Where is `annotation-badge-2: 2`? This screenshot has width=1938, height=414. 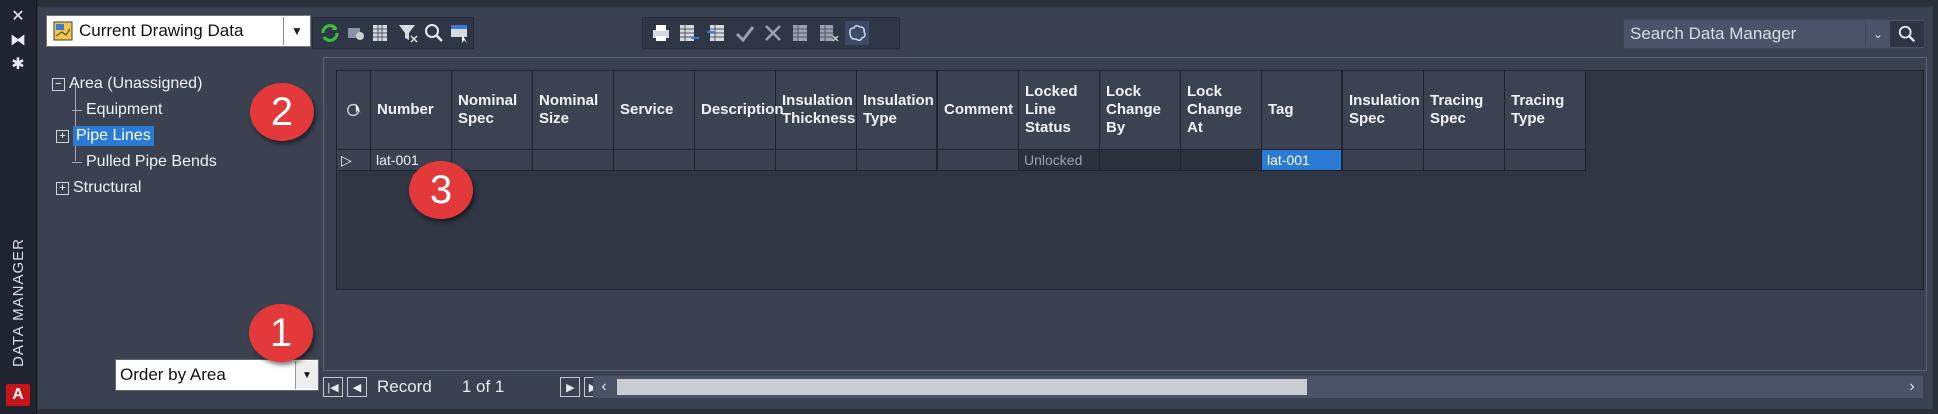
annotation-badge-2: 2 is located at coordinates (282, 112).